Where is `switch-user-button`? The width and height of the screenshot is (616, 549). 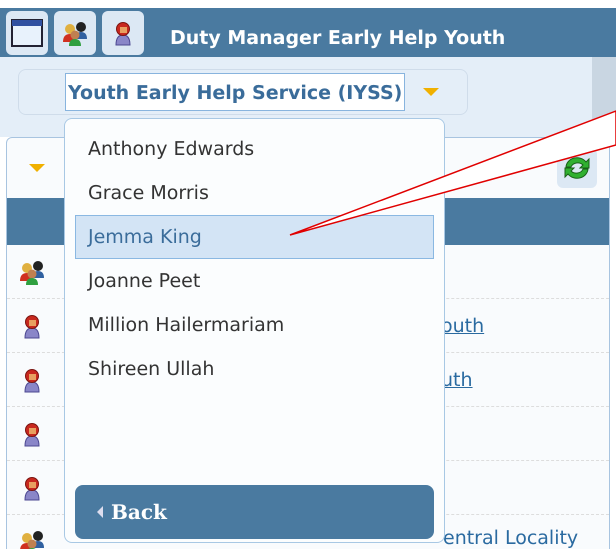
switch-user-button is located at coordinates (75, 32).